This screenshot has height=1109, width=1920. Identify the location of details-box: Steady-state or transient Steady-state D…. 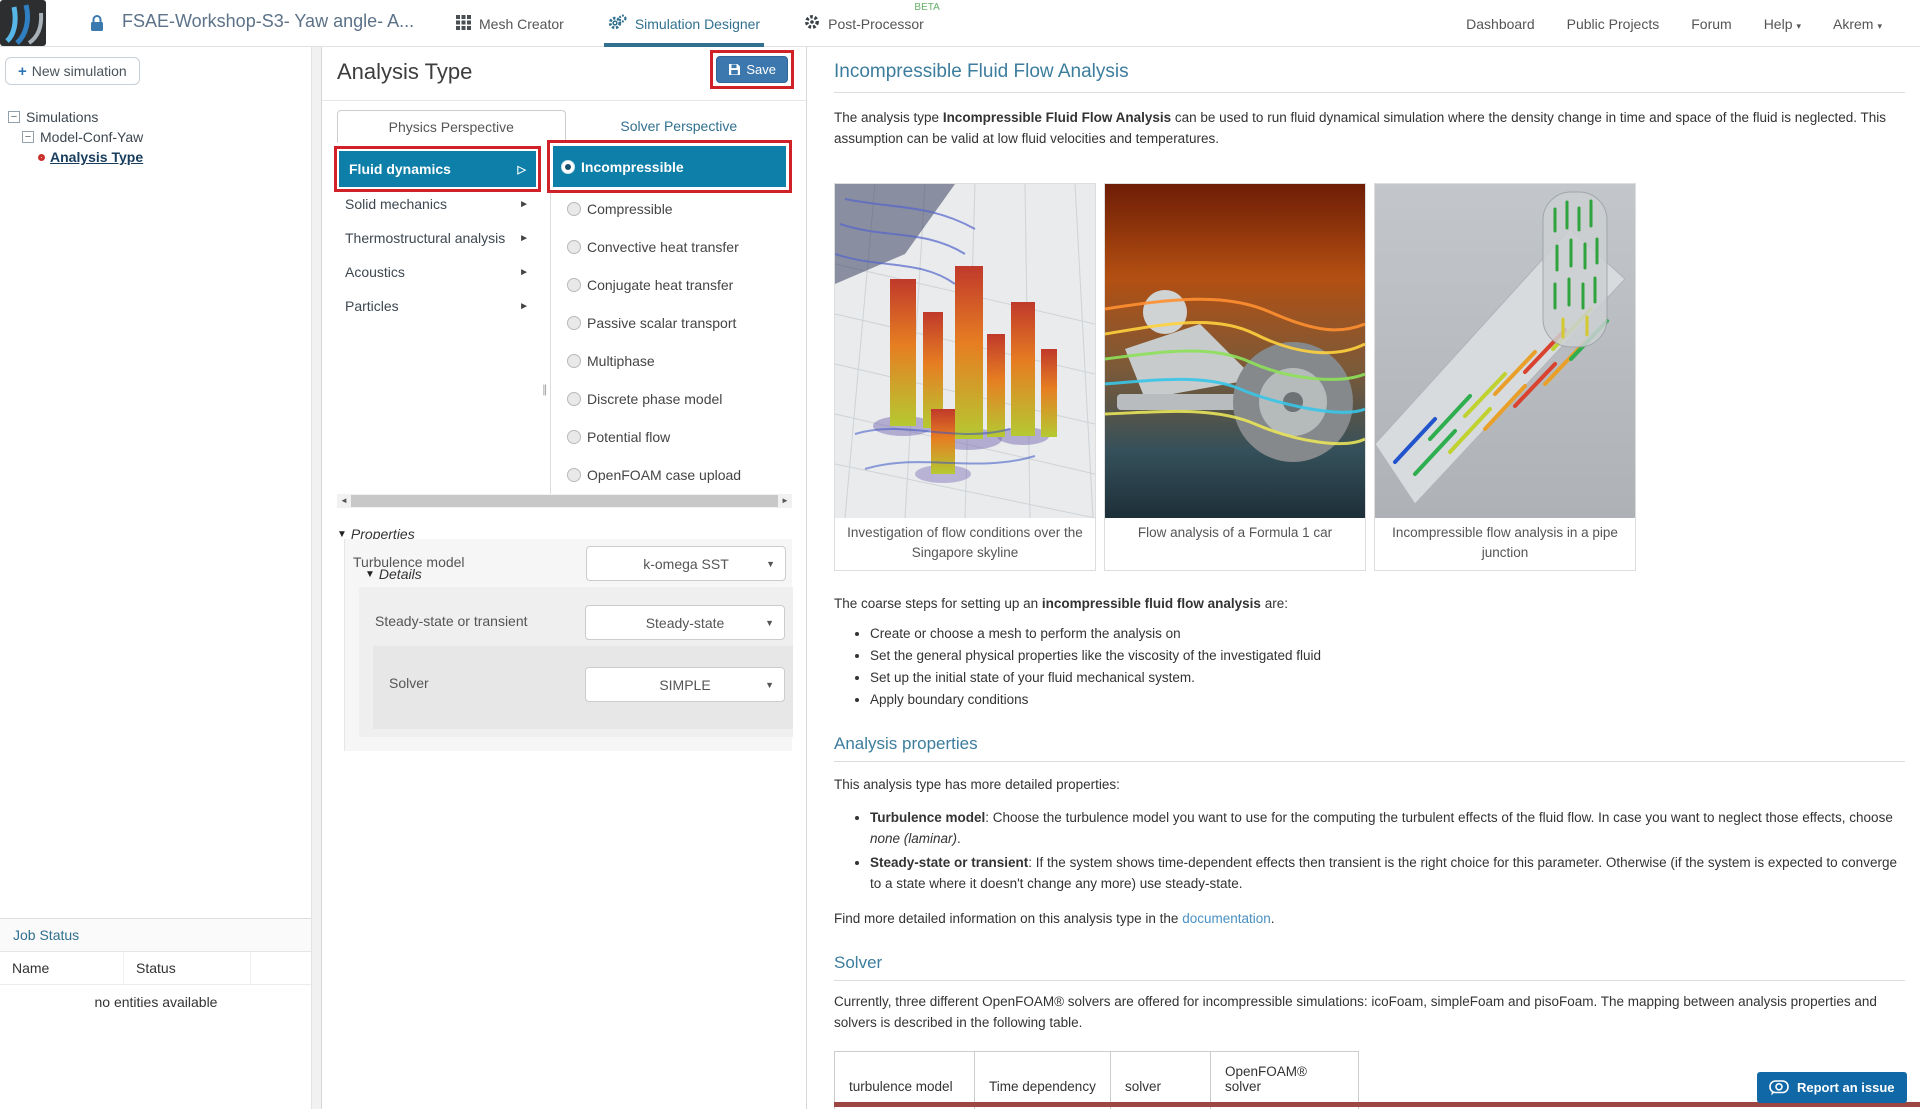
(576, 662).